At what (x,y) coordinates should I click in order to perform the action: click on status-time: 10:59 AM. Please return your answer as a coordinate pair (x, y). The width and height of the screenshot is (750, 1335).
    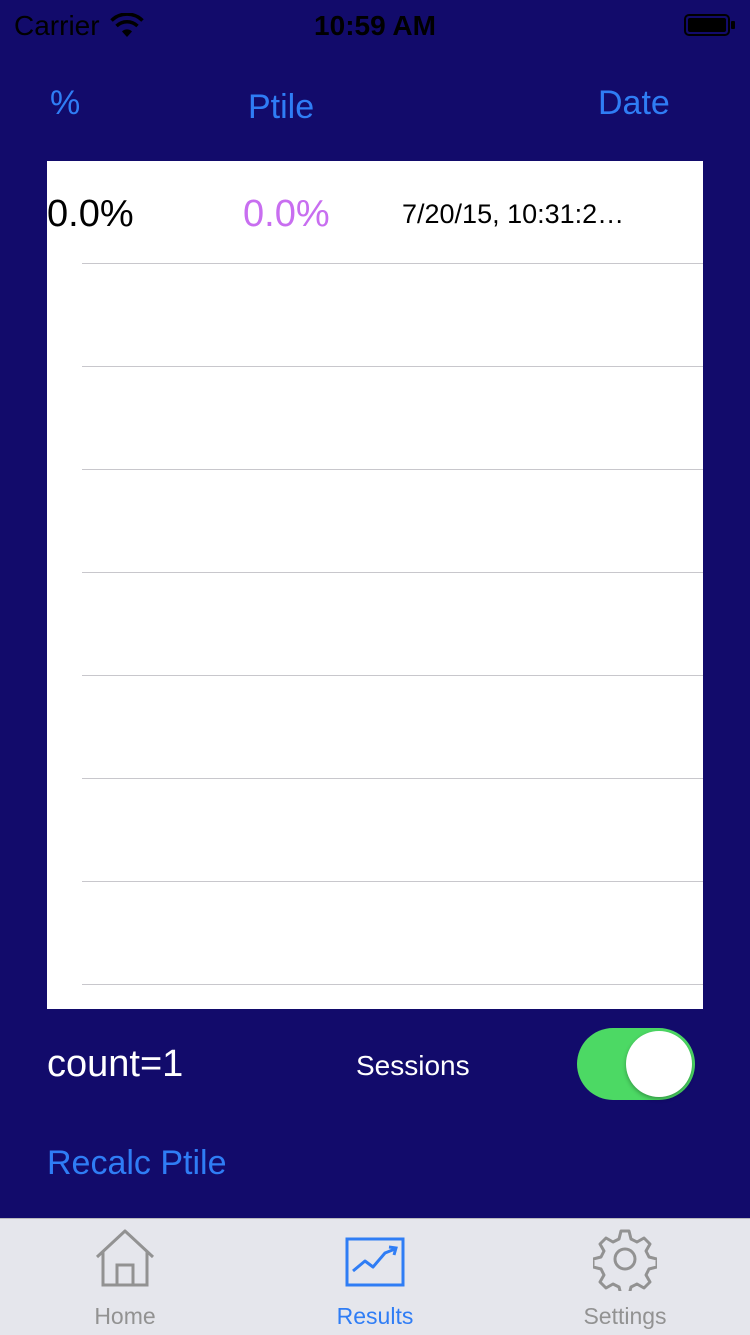
    Looking at the image, I should click on (375, 25).